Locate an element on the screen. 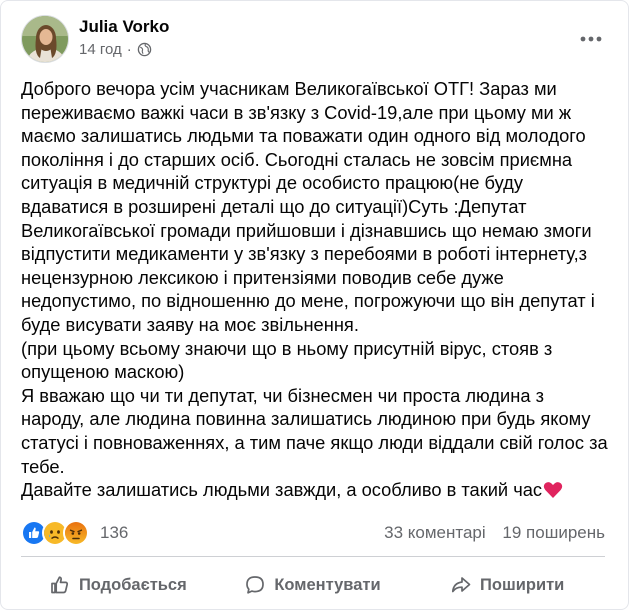 This screenshot has width=629, height=610. comment-button: Коментувати is located at coordinates (313, 585).